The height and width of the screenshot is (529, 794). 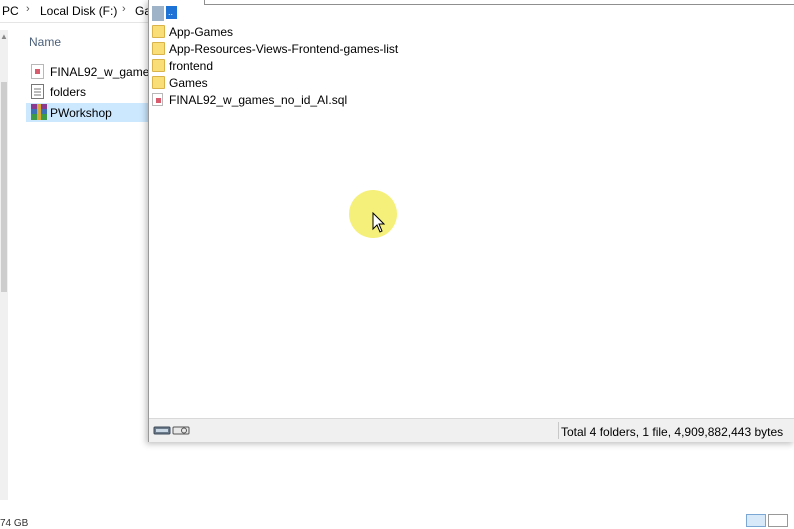 I want to click on path-input, so click(x=499, y=2).